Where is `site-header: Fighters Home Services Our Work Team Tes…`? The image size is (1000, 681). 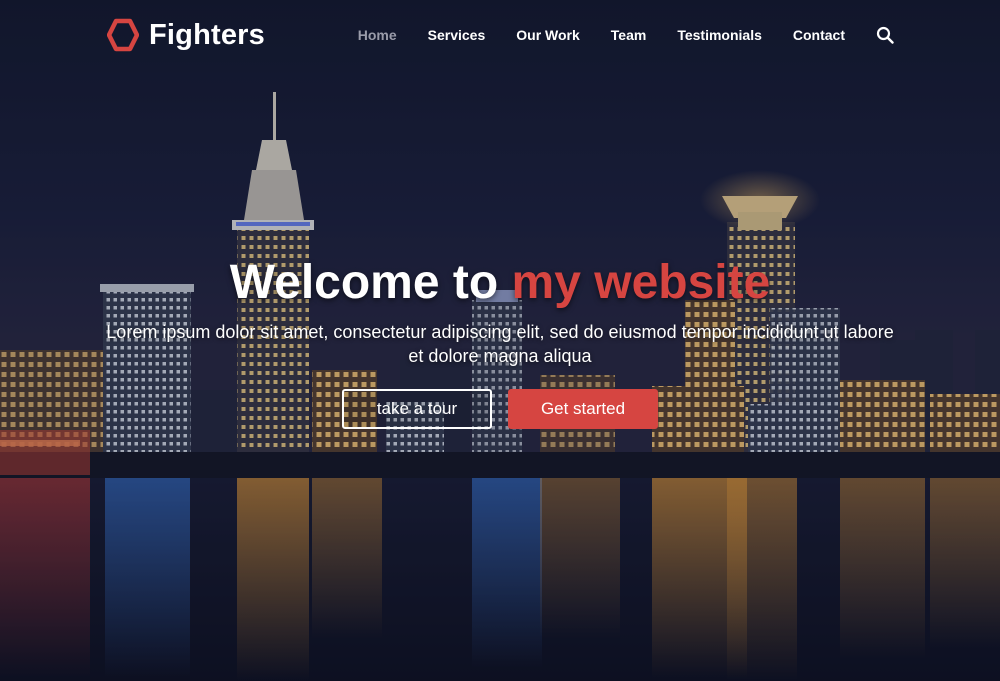
site-header: Fighters Home Services Our Work Team Tes… is located at coordinates (500, 36).